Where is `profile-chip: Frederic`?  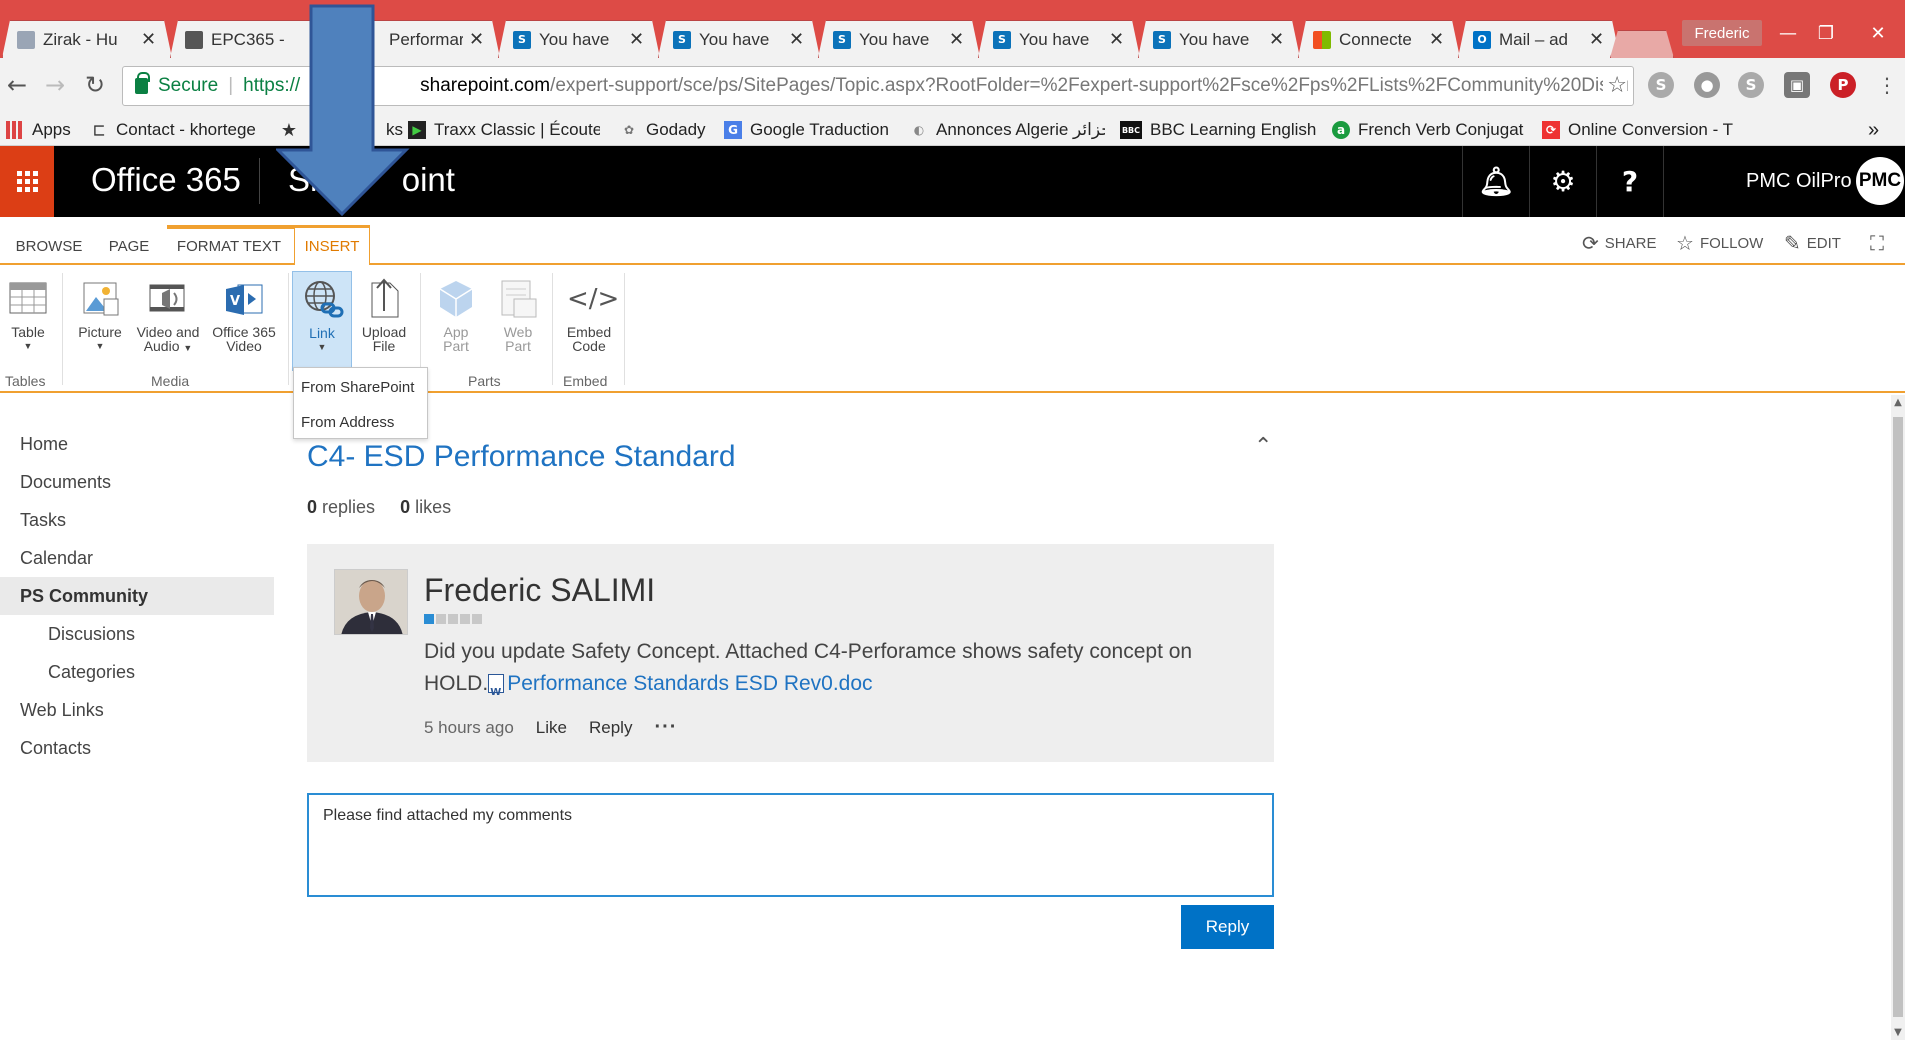 profile-chip: Frederic is located at coordinates (1722, 33).